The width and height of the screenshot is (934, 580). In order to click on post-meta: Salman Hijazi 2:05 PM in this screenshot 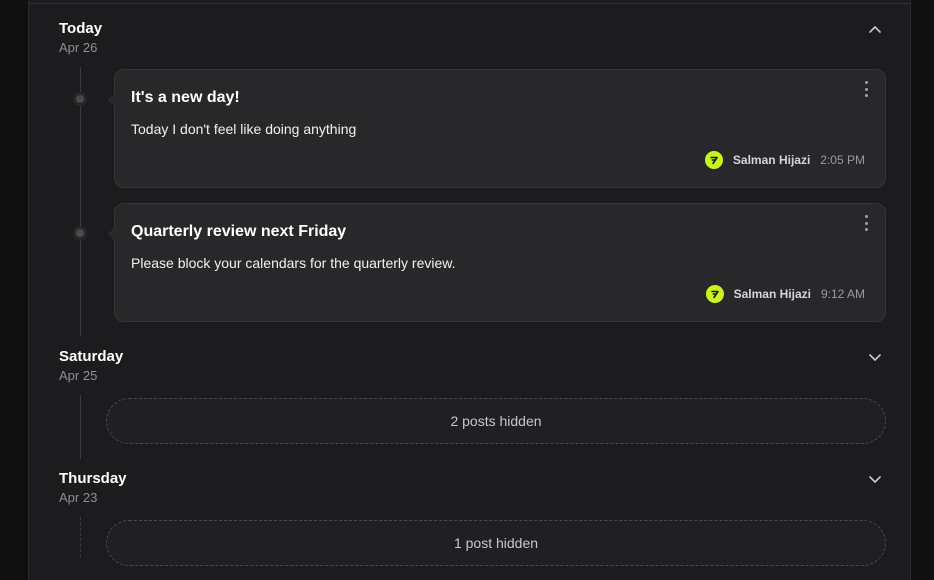, I will do `click(784, 160)`.